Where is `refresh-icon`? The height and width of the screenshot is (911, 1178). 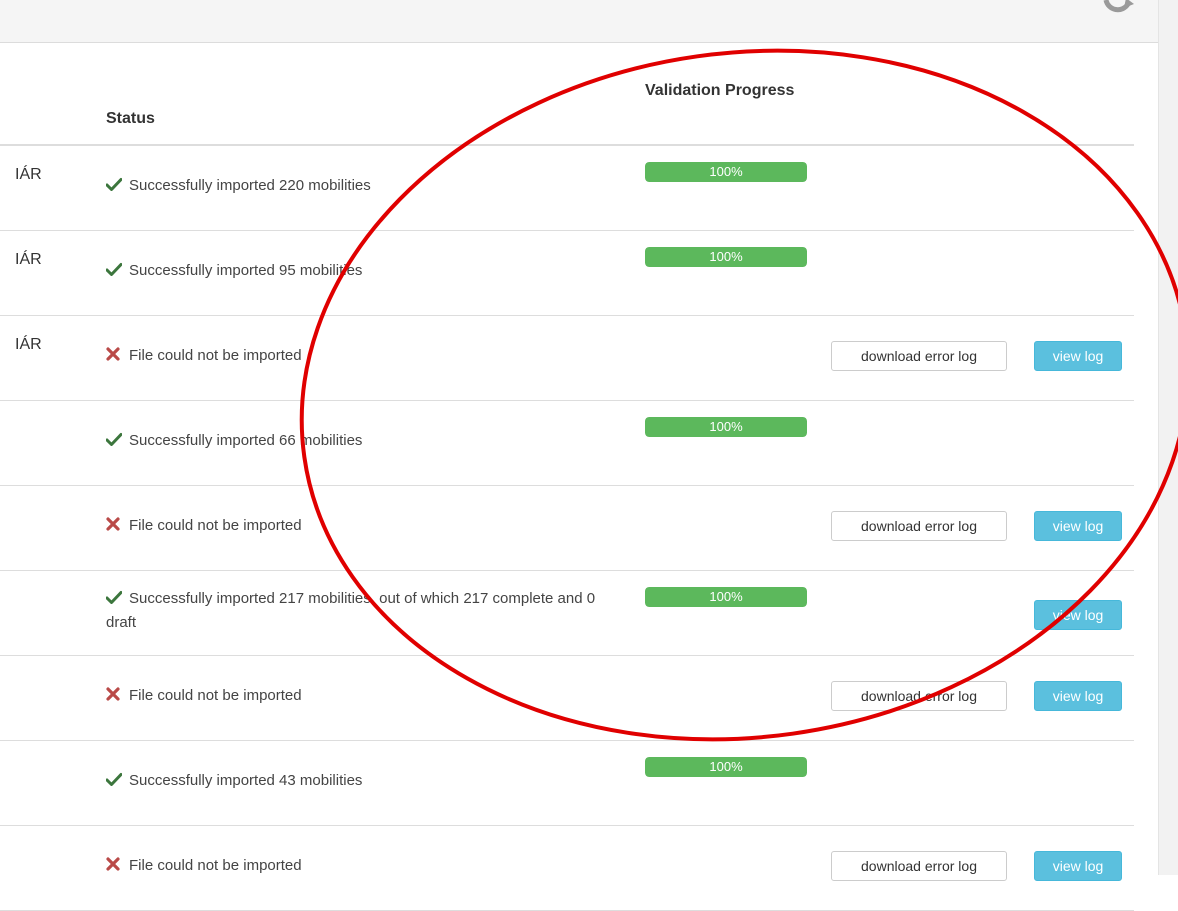
refresh-icon is located at coordinates (1118, 10).